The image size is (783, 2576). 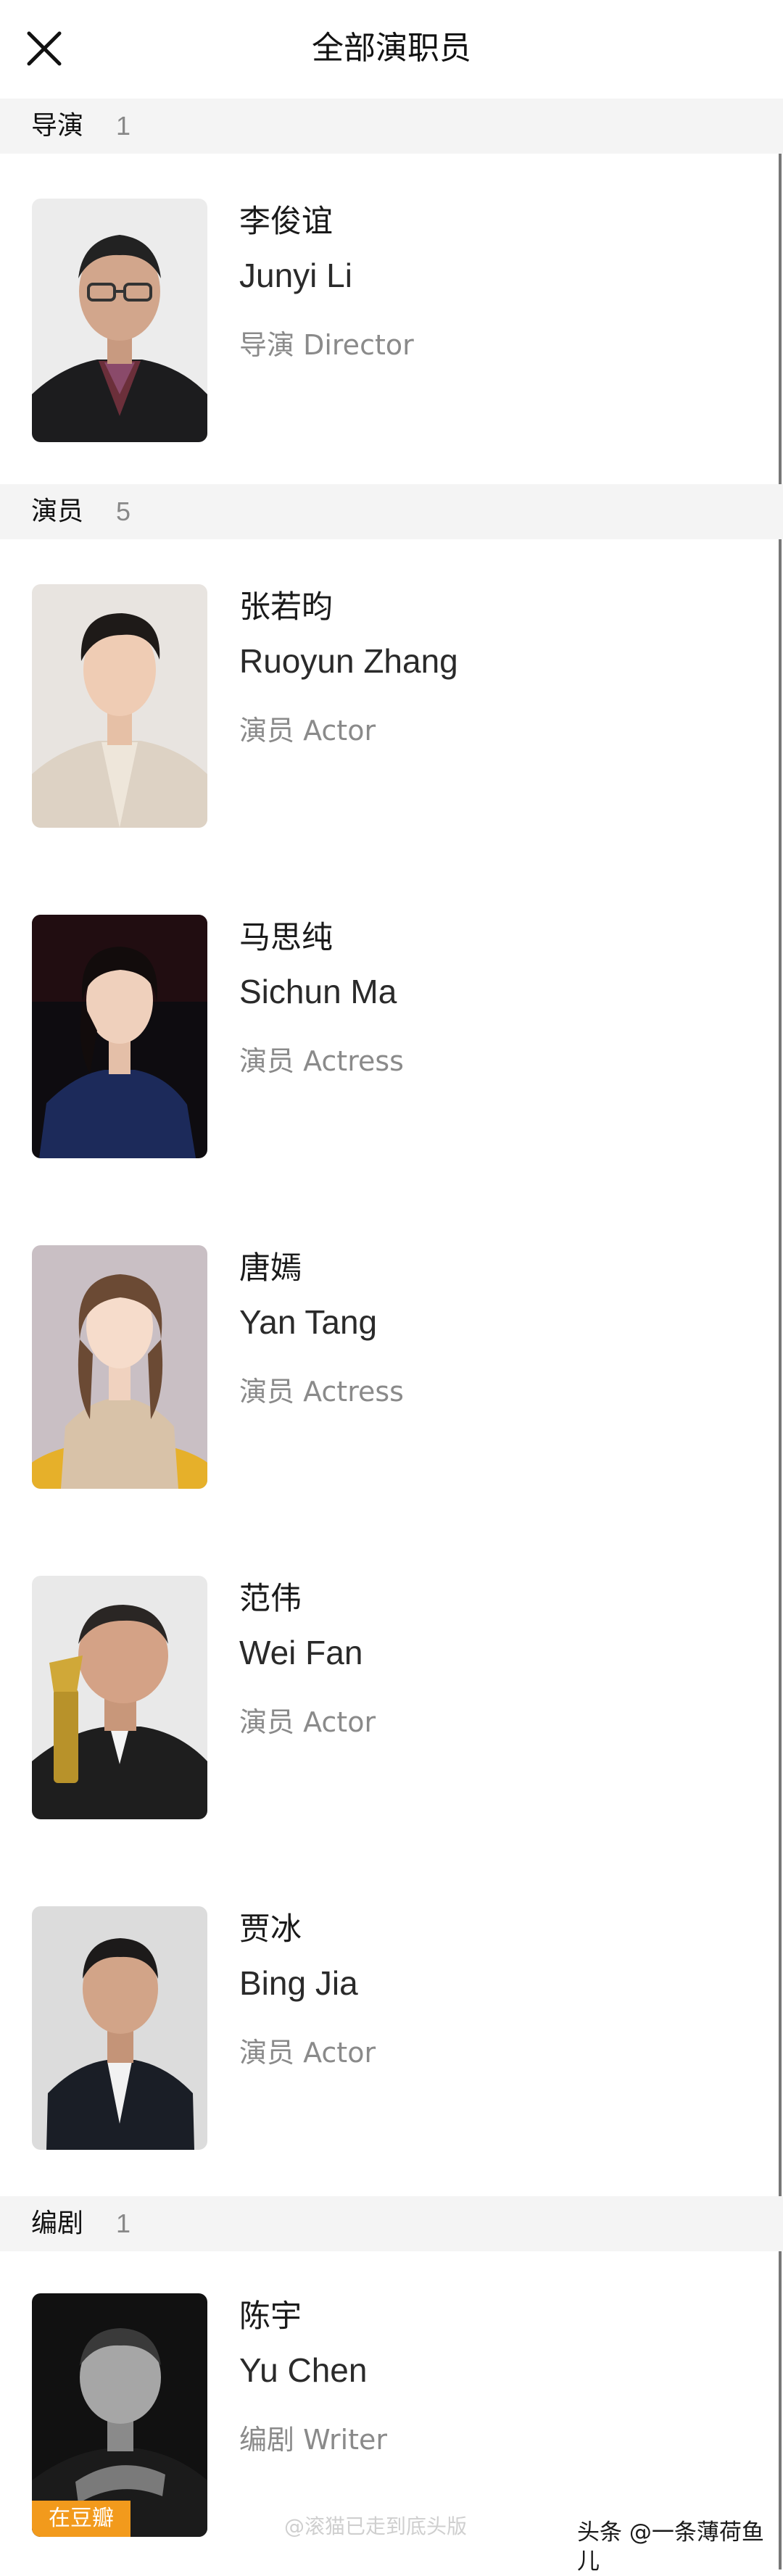 What do you see at coordinates (270, 1268) in the screenshot?
I see `person-name-cn: 唐嫣` at bounding box center [270, 1268].